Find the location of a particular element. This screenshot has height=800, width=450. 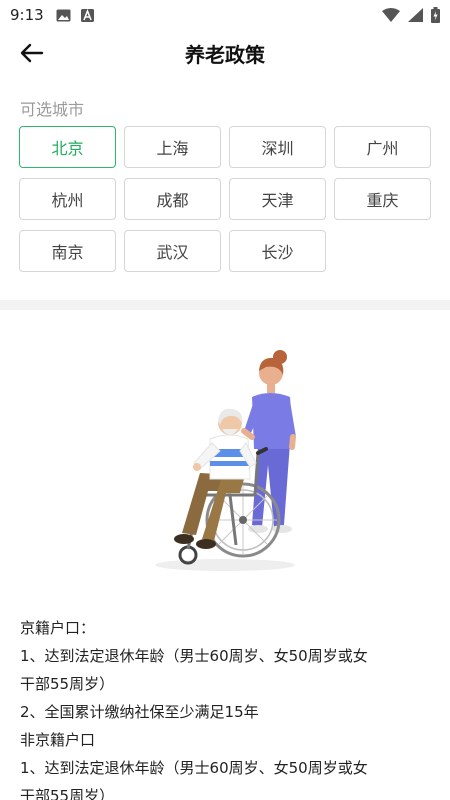

city-button-tianjin: 天津 is located at coordinates (277, 199).